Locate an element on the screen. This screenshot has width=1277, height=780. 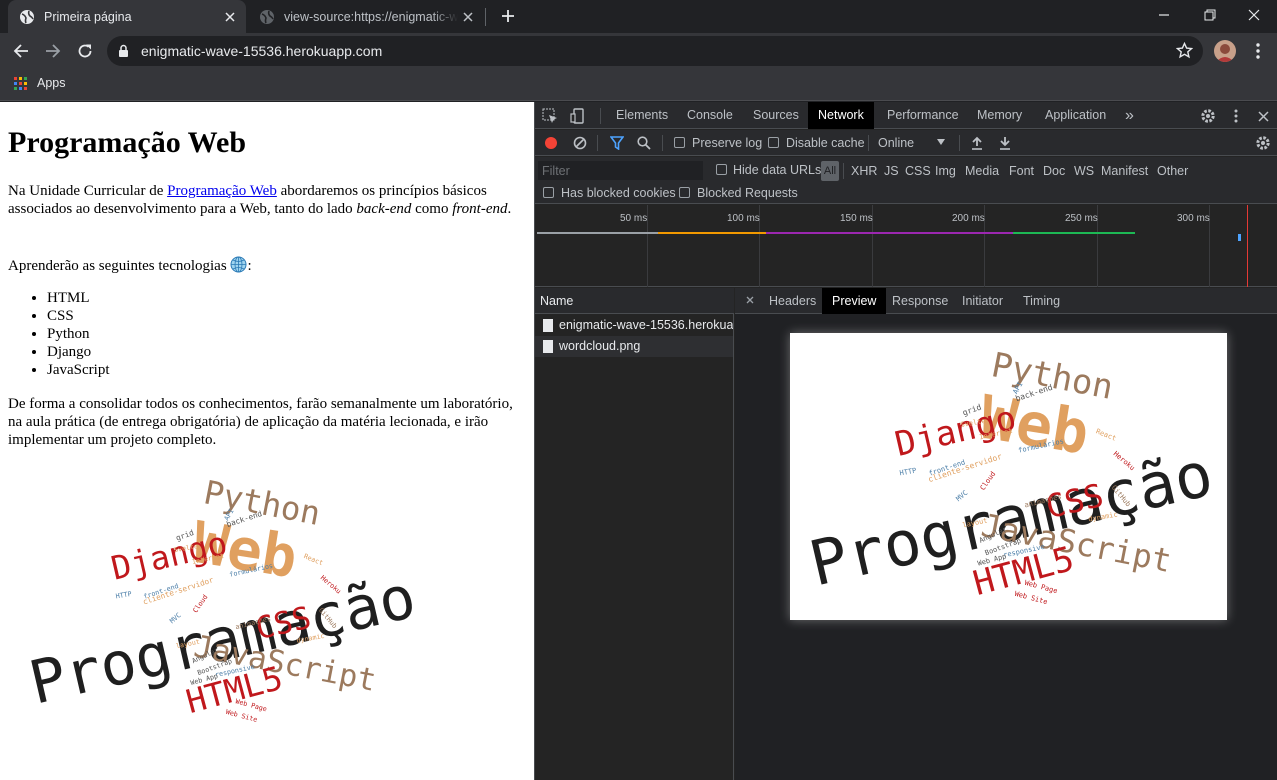
kebab-menu-icon is located at coordinates (1258, 51).